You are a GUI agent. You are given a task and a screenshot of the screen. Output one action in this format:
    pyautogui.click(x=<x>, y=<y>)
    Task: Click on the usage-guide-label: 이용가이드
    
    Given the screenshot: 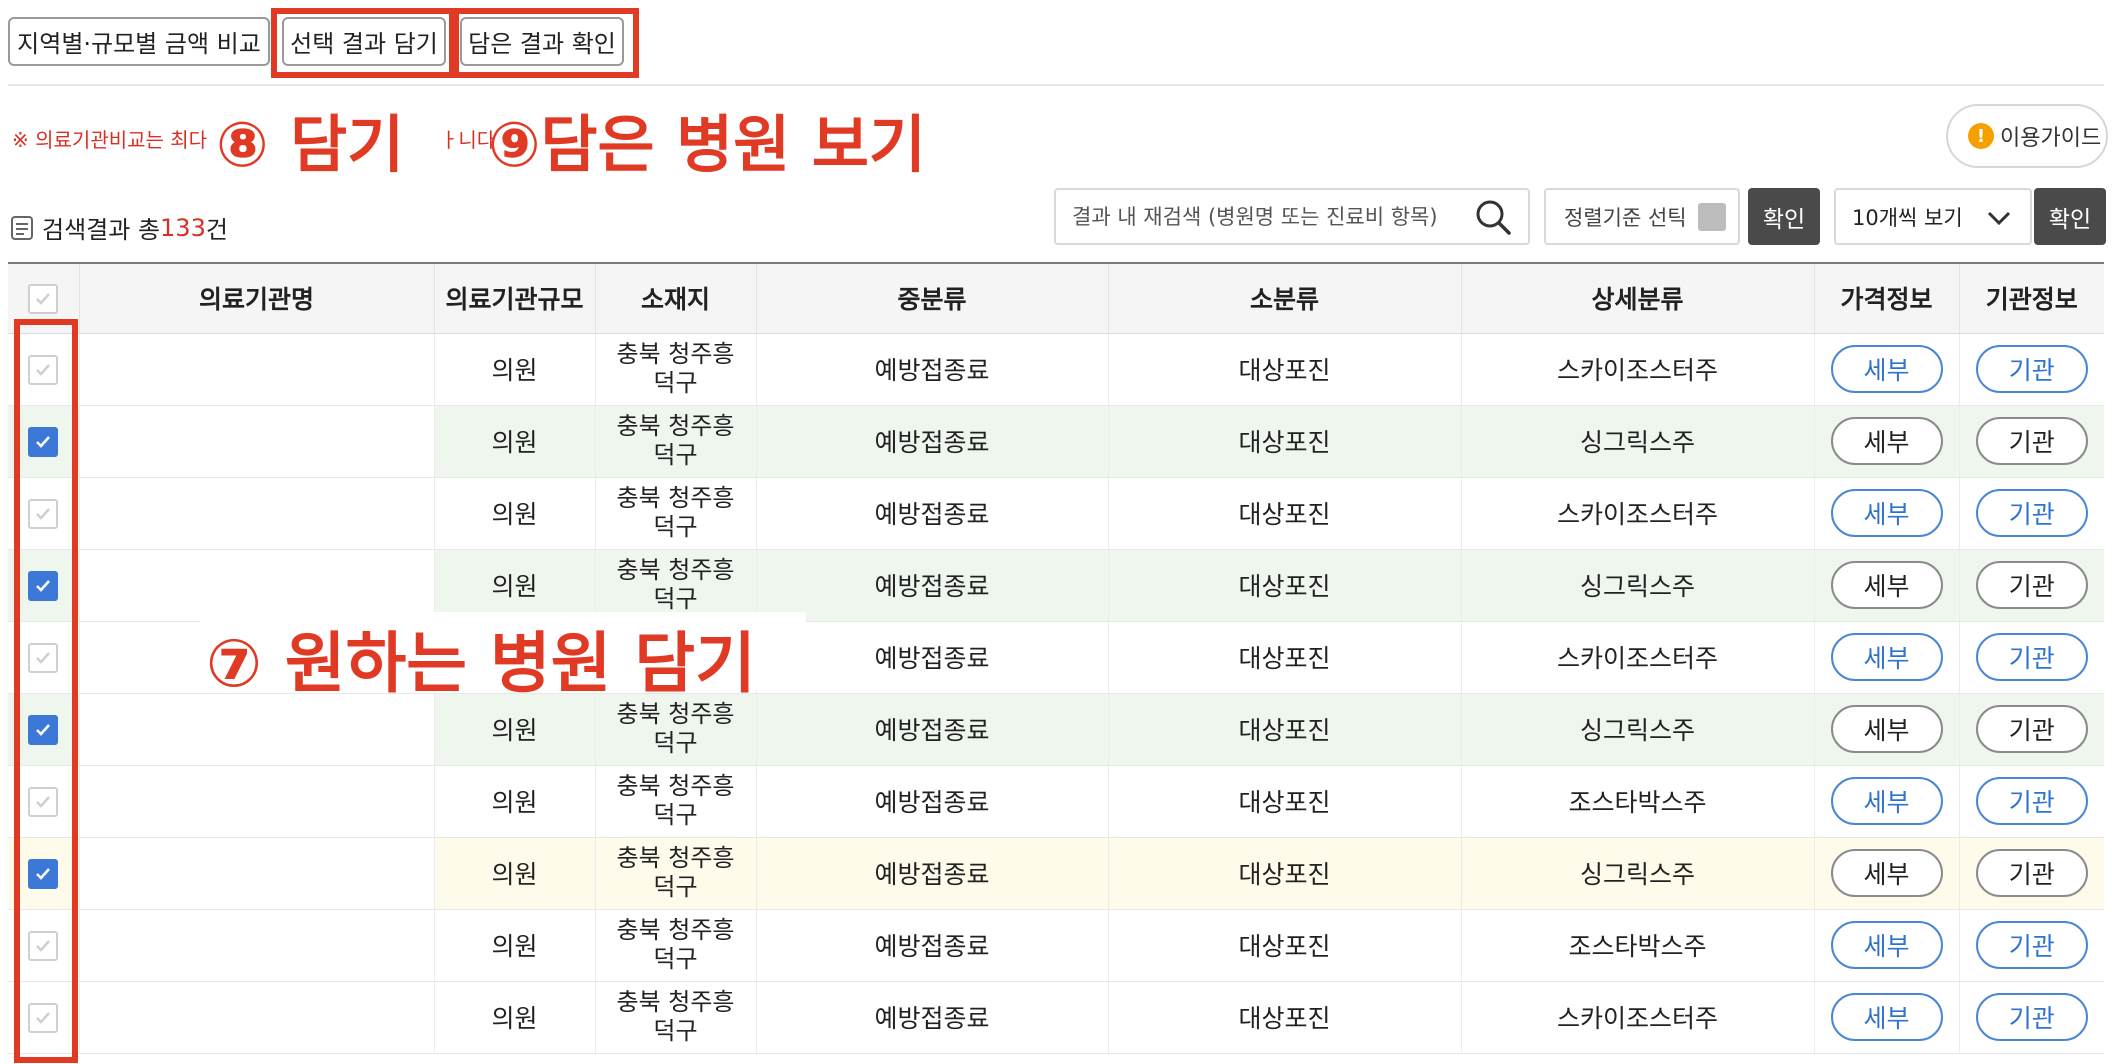 What is the action you would take?
    pyautogui.click(x=2051, y=138)
    